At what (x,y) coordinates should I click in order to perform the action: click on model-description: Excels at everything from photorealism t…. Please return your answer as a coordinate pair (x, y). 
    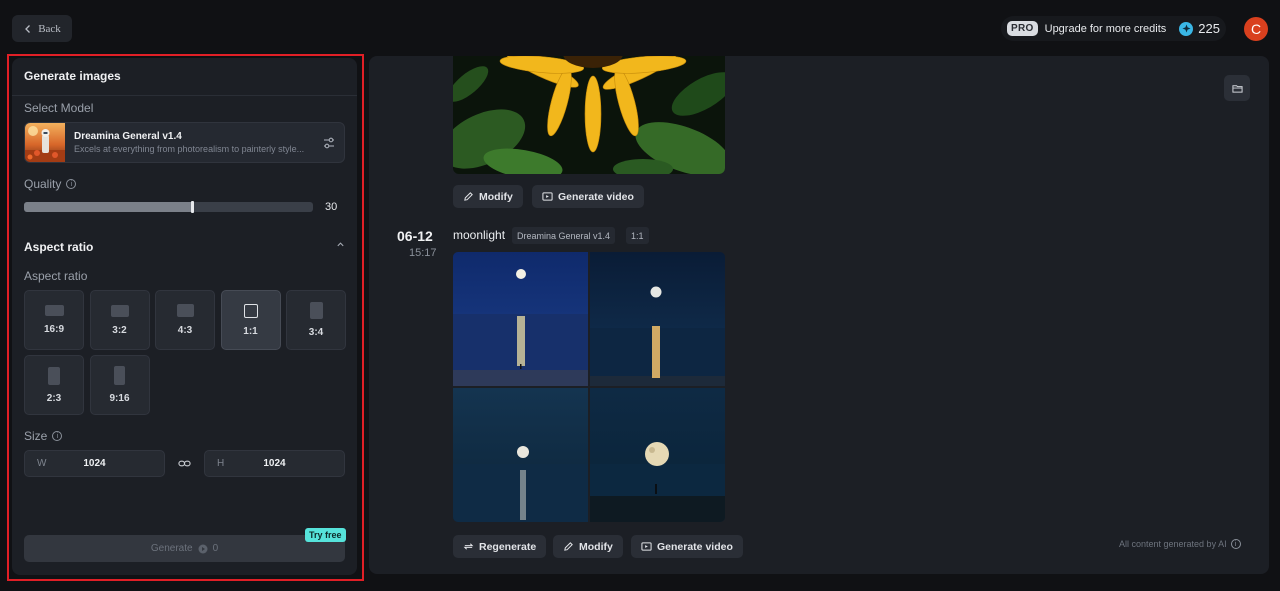
    Looking at the image, I should click on (189, 149).